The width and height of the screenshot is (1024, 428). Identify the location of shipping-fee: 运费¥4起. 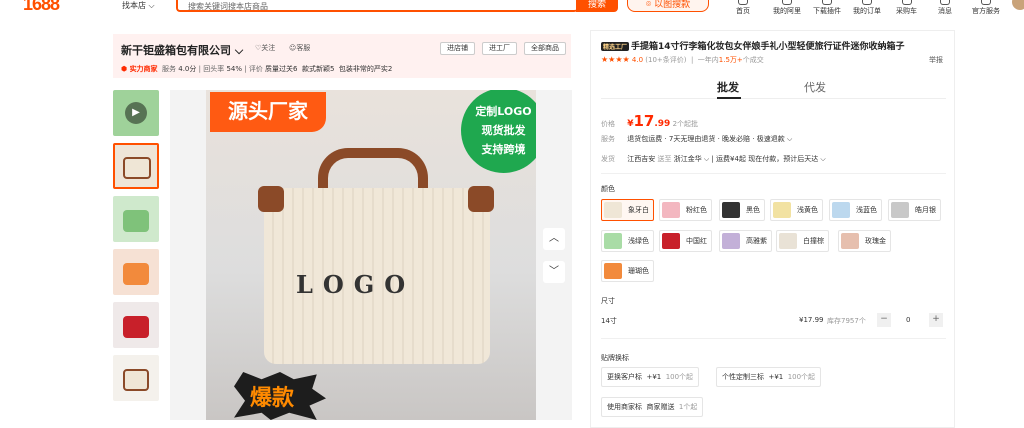
(731, 159).